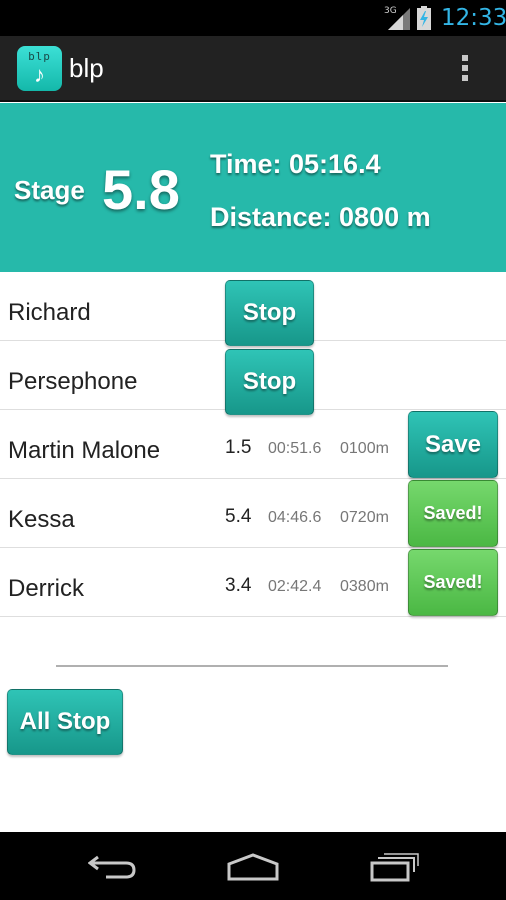 Image resolution: width=506 pixels, height=900 pixels. What do you see at coordinates (364, 448) in the screenshot?
I see `runner-distance: 0100m` at bounding box center [364, 448].